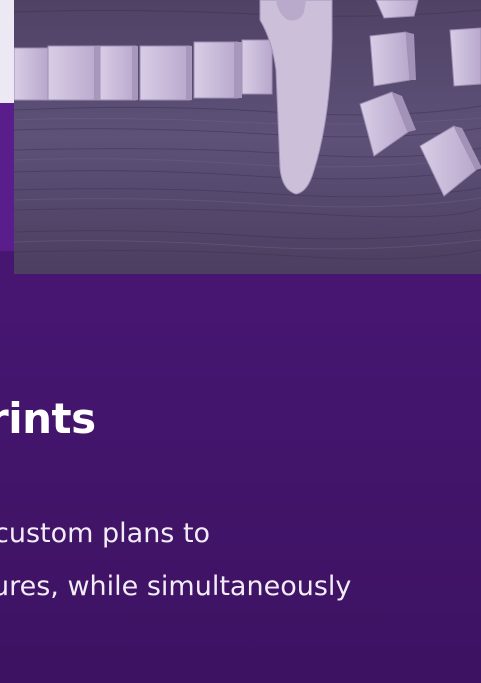 The image size is (481, 683). I want to click on section-heading: rints, so click(48, 418).